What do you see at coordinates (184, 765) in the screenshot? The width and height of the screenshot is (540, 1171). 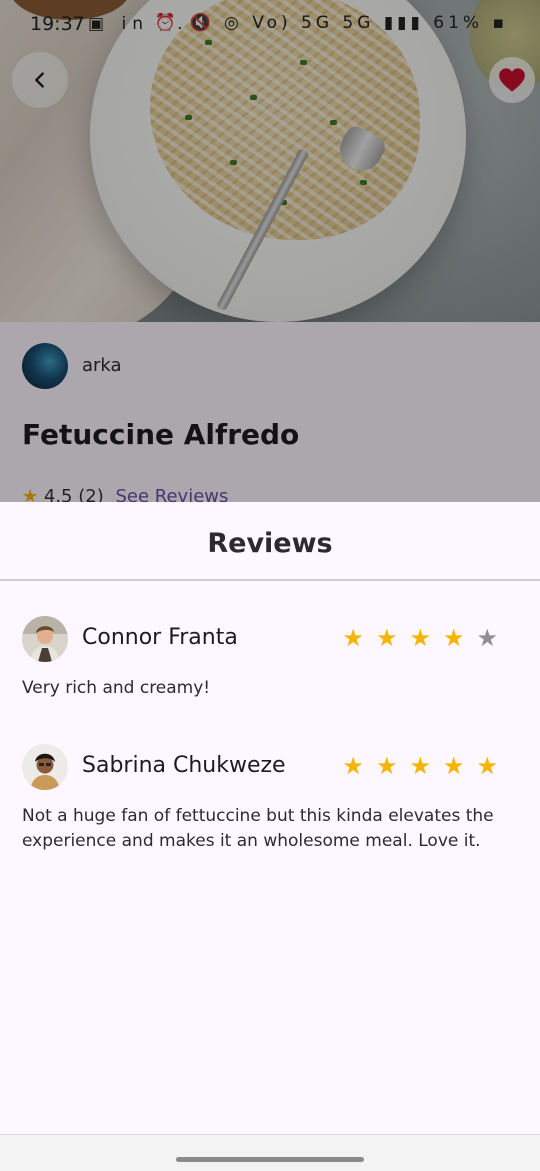 I see `reviewer-name: Sabrina Chukweze` at bounding box center [184, 765].